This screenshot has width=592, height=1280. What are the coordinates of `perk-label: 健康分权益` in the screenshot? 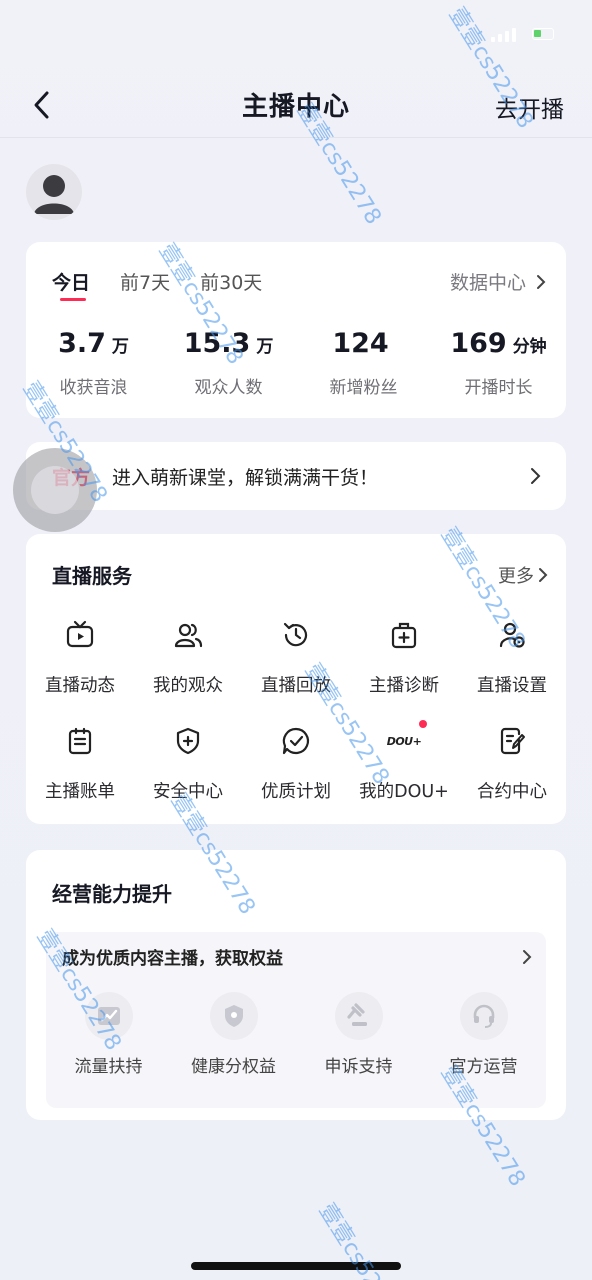 It's located at (233, 1067).